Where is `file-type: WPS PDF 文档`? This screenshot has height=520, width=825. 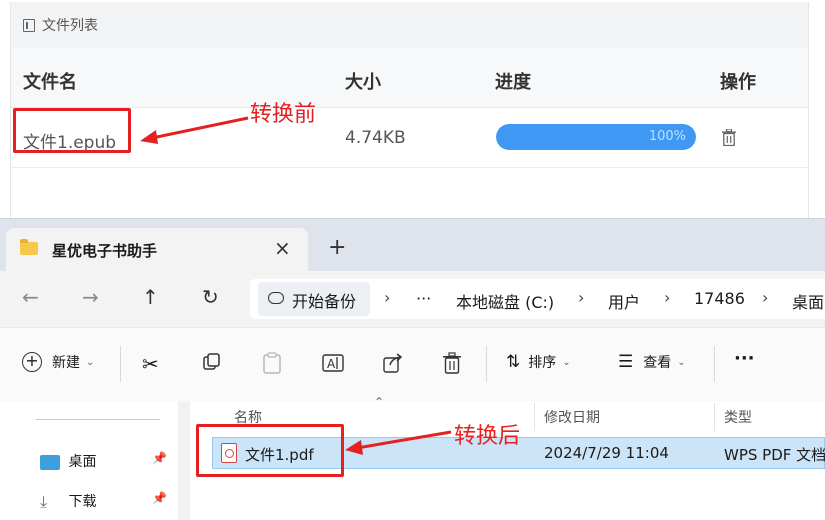 file-type: WPS PDF 文档 is located at coordinates (774, 455).